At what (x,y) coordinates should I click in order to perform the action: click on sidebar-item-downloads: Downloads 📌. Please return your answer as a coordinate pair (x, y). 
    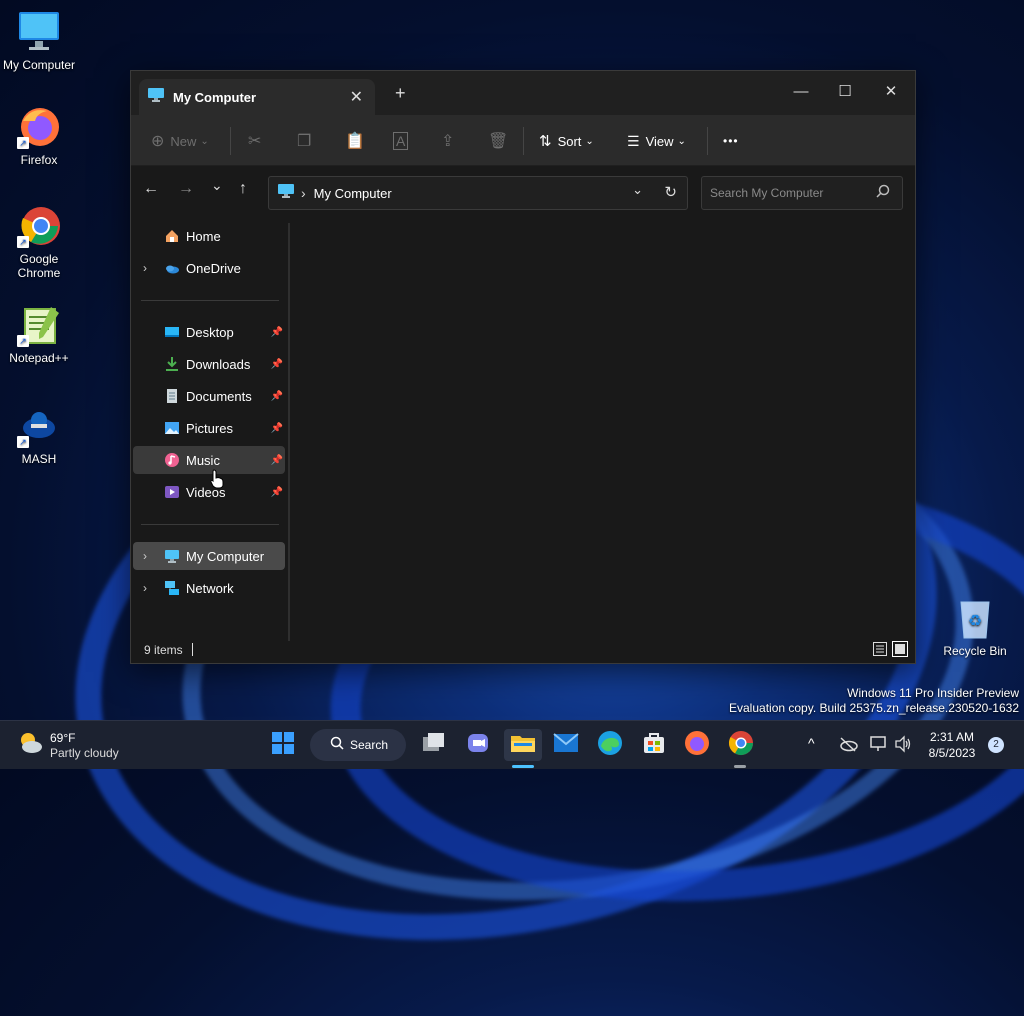
    Looking at the image, I should click on (209, 364).